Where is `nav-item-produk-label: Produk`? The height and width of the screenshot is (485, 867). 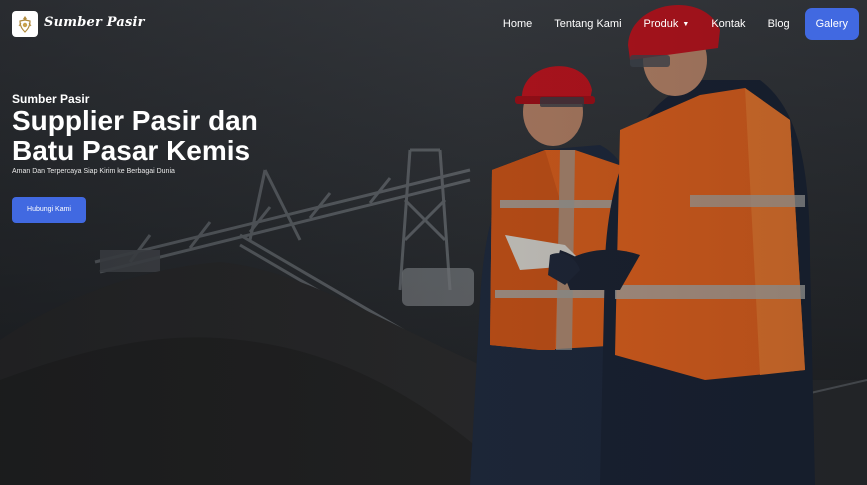 nav-item-produk-label: Produk is located at coordinates (661, 23).